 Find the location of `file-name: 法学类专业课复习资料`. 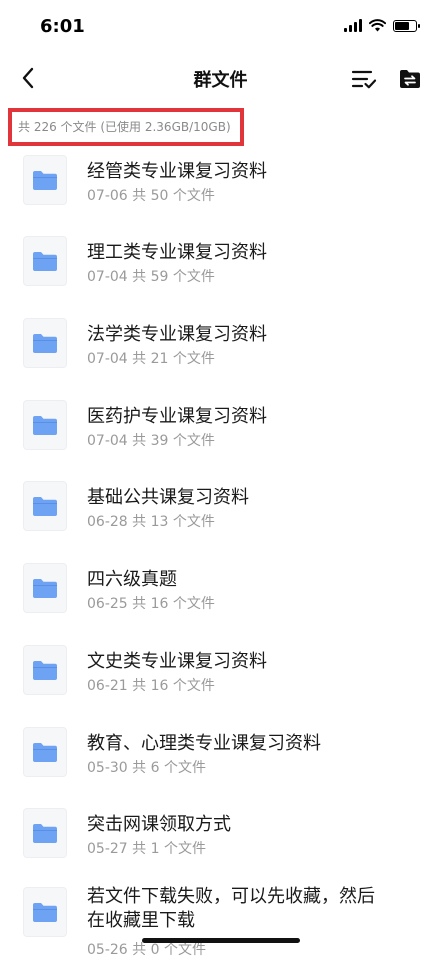

file-name: 法学类专业课复习资料 is located at coordinates (177, 334).